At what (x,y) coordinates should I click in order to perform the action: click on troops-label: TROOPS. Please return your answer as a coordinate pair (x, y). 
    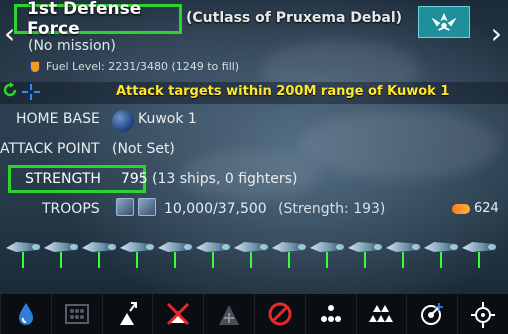
    Looking at the image, I should click on (71, 209).